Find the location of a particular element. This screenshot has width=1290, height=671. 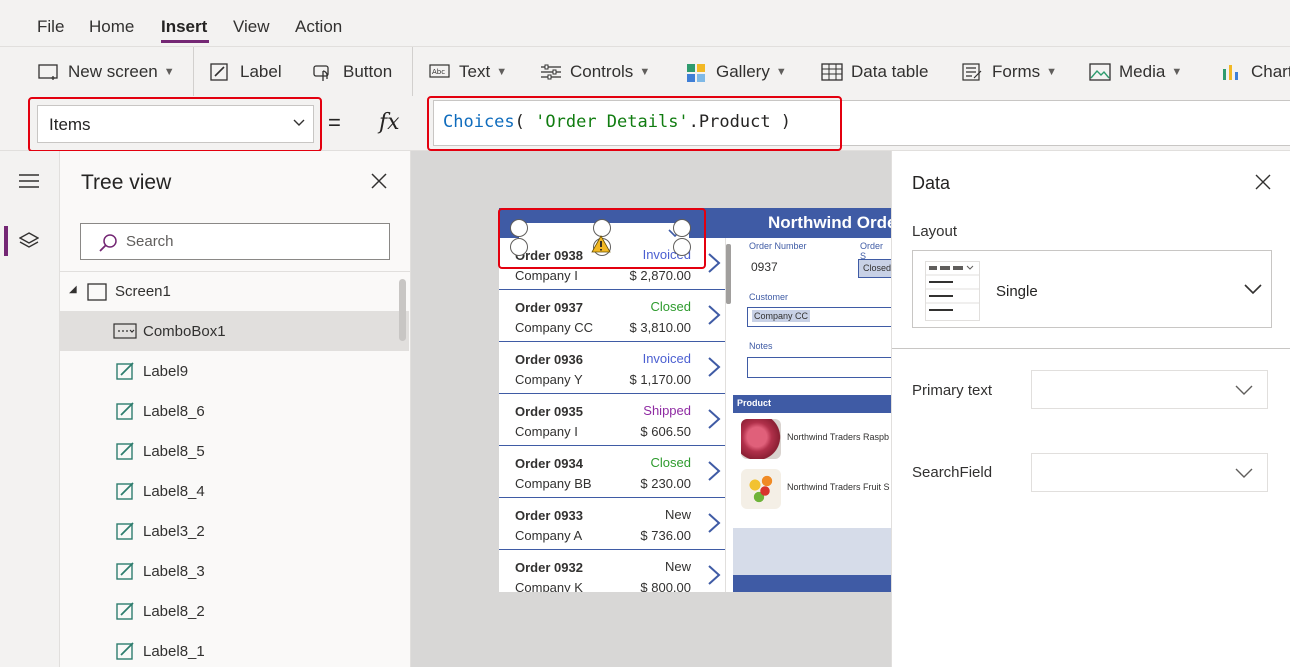

product-row: Northwind Traders Fruit S is located at coordinates (812, 489).